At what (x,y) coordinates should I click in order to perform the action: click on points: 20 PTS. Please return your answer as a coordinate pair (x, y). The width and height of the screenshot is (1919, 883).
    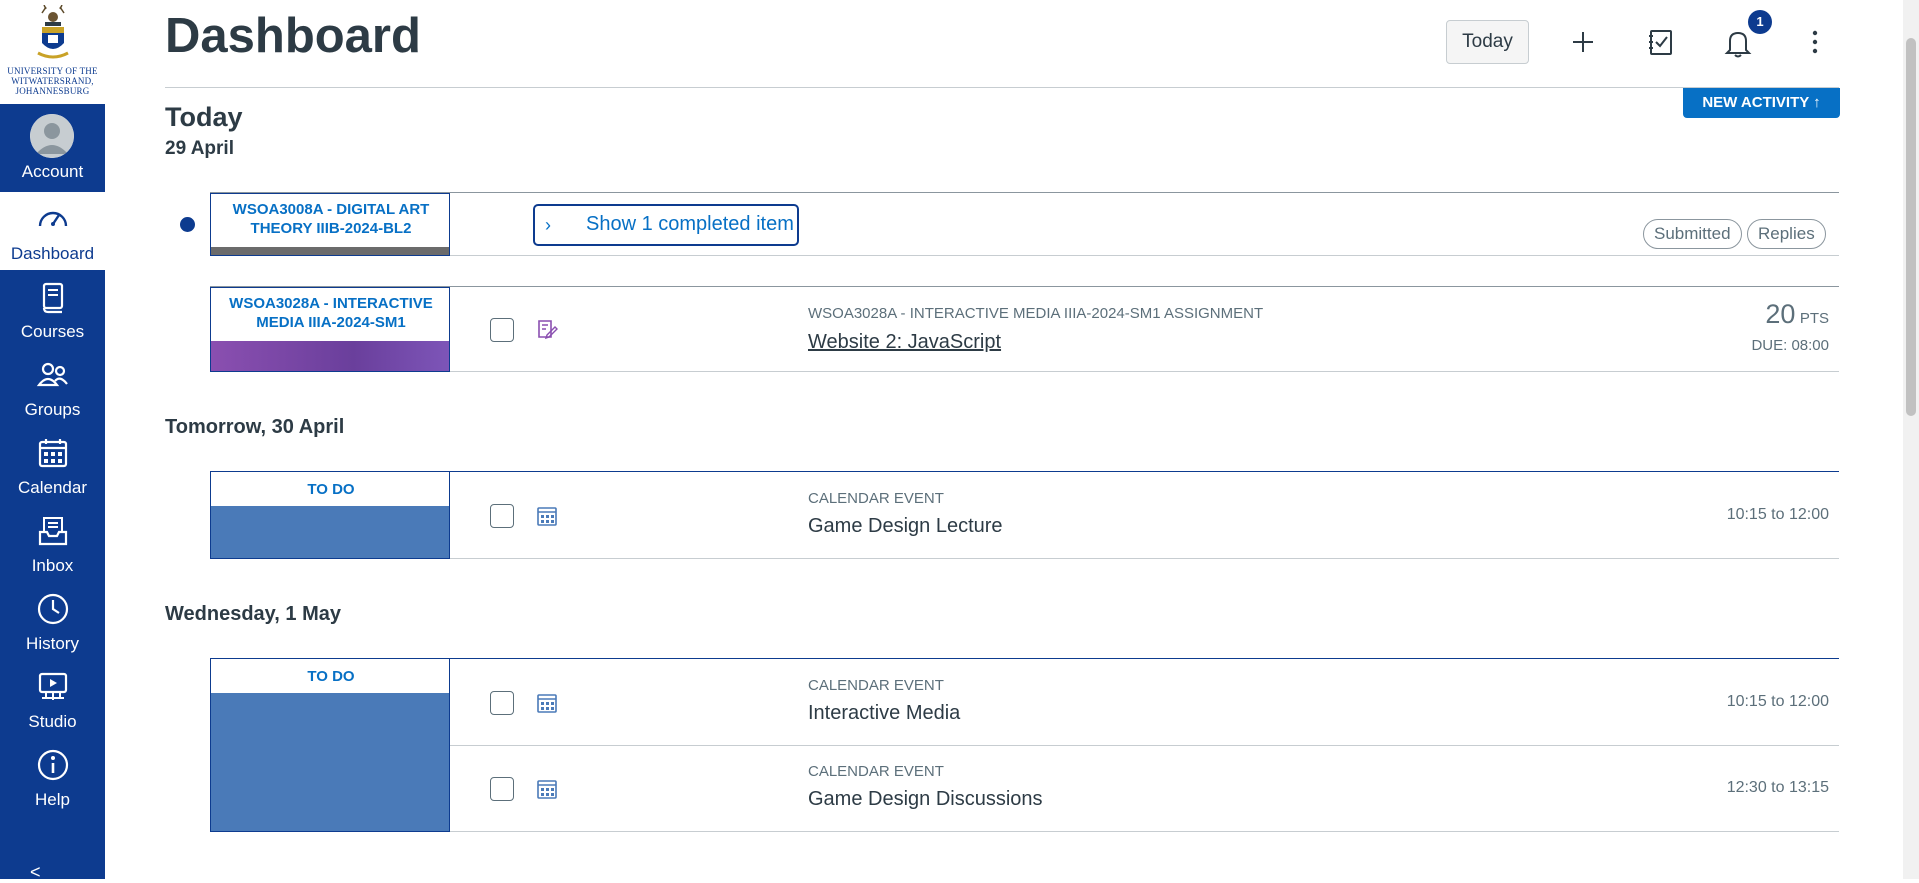
    Looking at the image, I should click on (1797, 314).